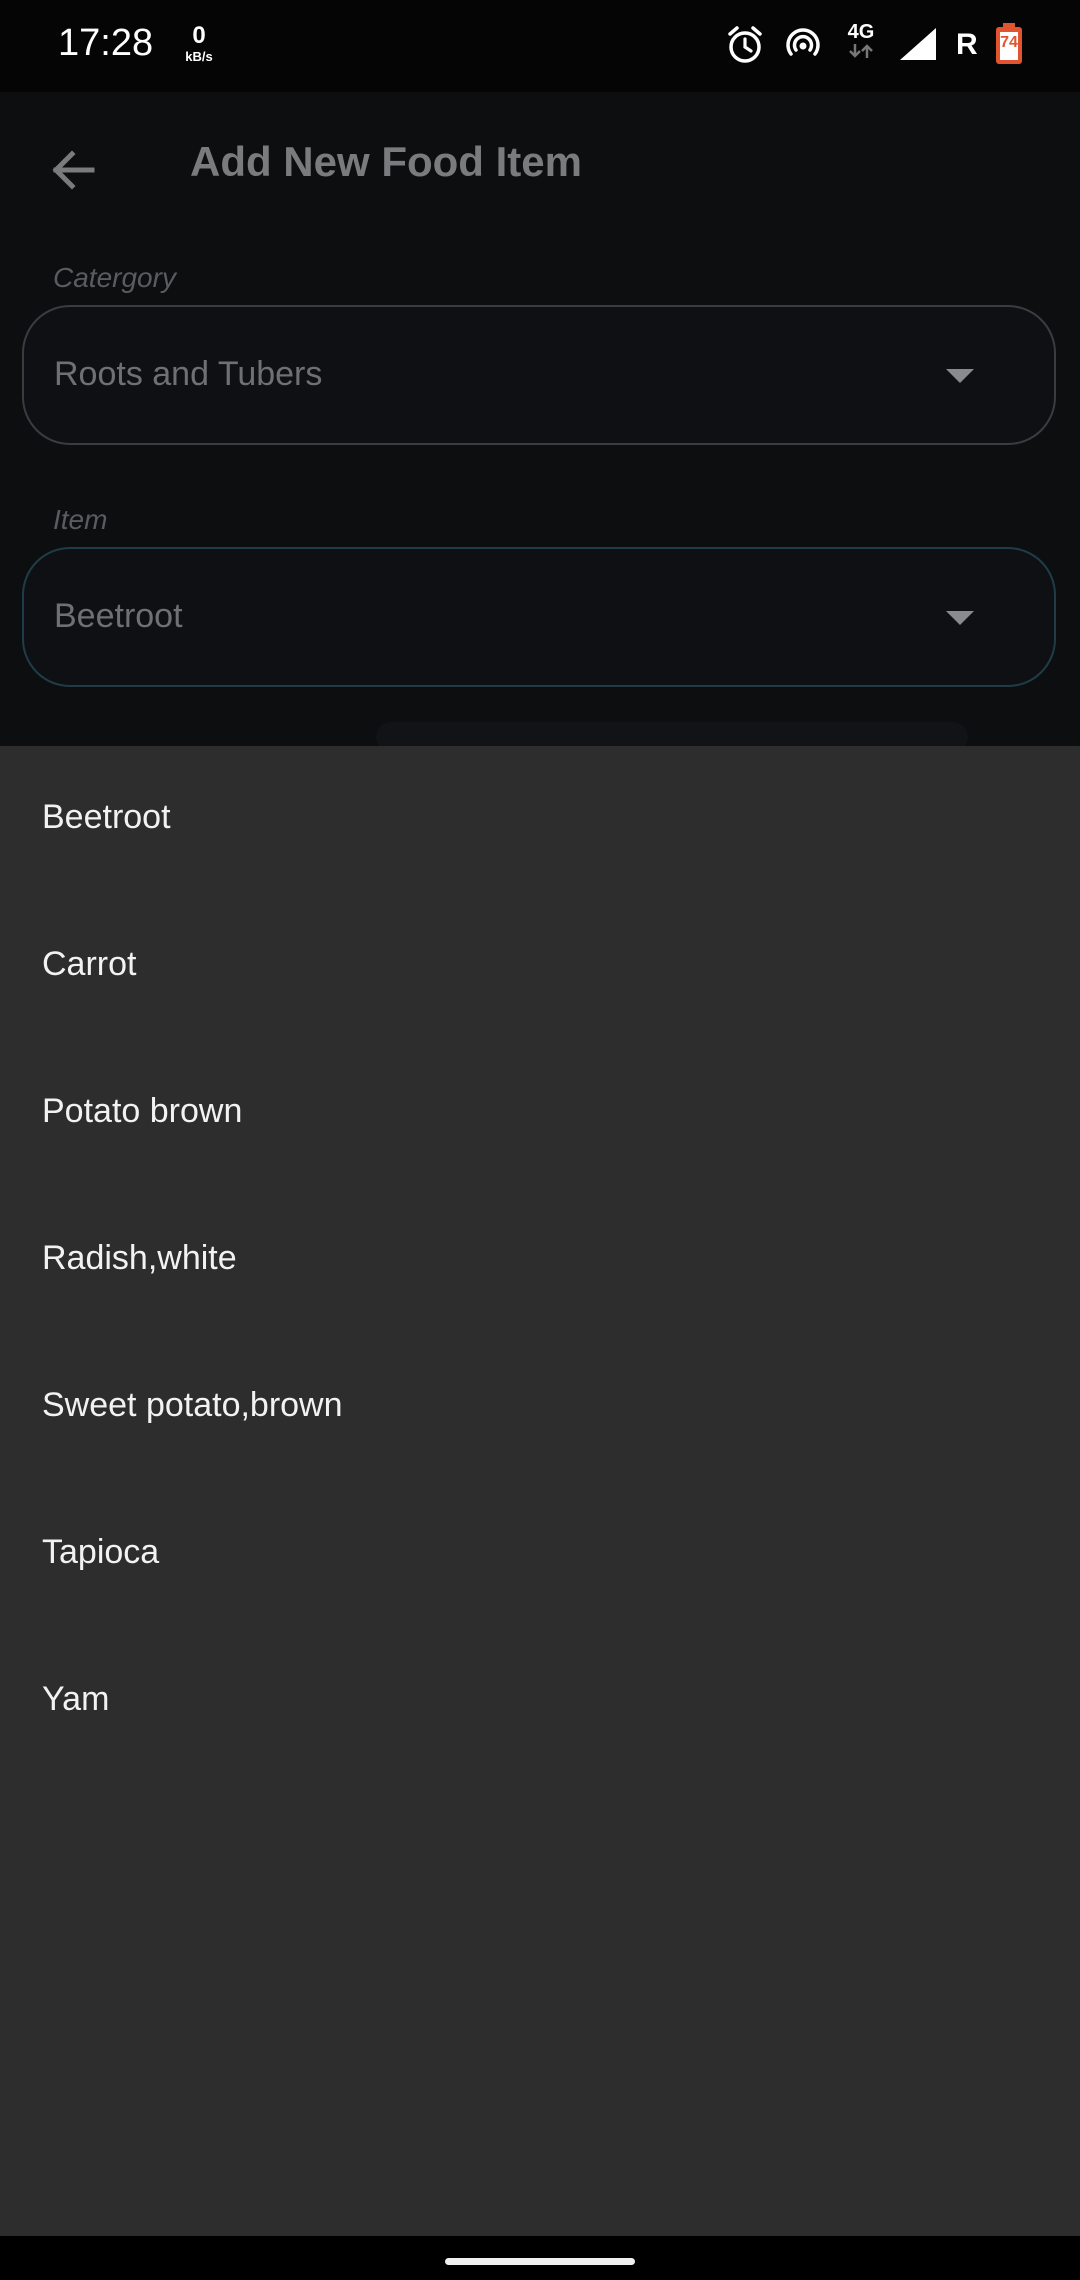  Describe the element at coordinates (540, 2261) in the screenshot. I see `home-gesture-handle` at that location.